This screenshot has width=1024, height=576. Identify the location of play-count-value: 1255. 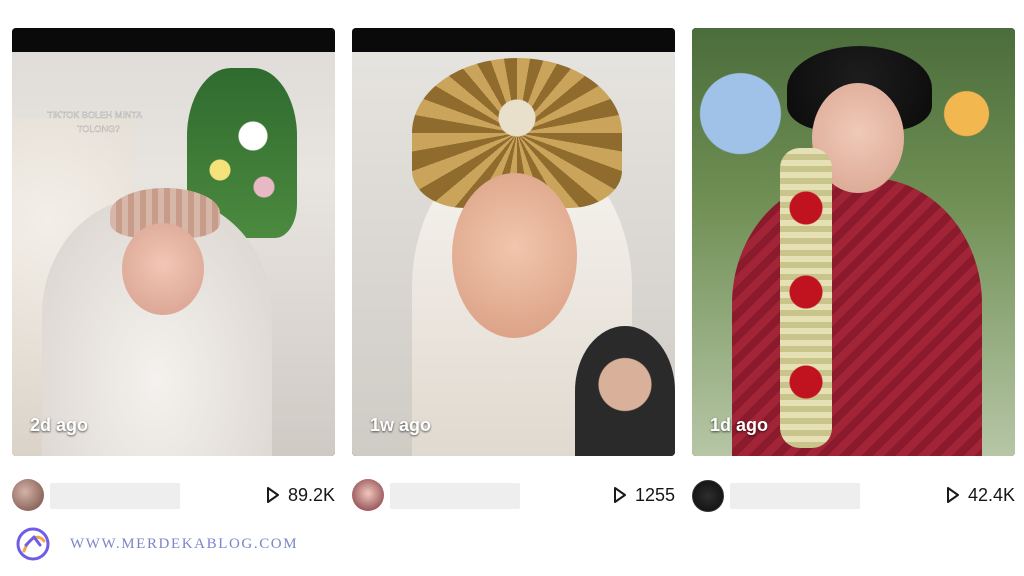
(654, 494).